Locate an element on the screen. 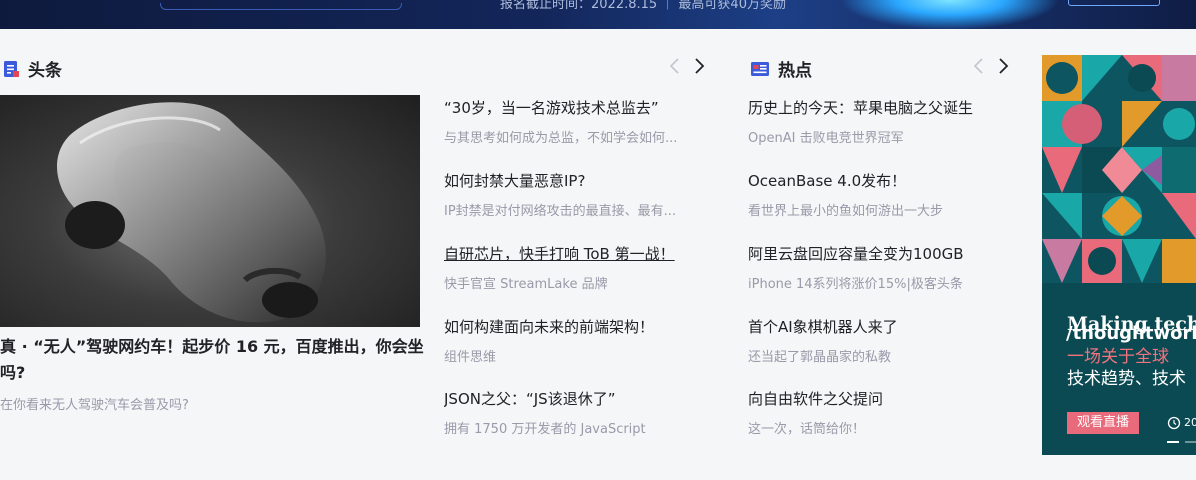 This screenshot has width=1196, height=480. ad-pattern is located at coordinates (1119, 169).